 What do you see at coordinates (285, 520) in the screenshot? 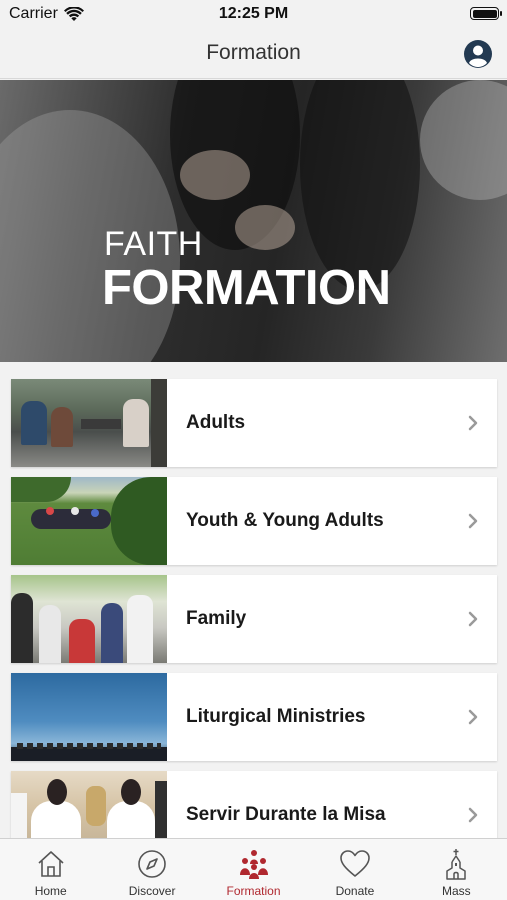
I see `list-item-label: Youth & Young Adults` at bounding box center [285, 520].